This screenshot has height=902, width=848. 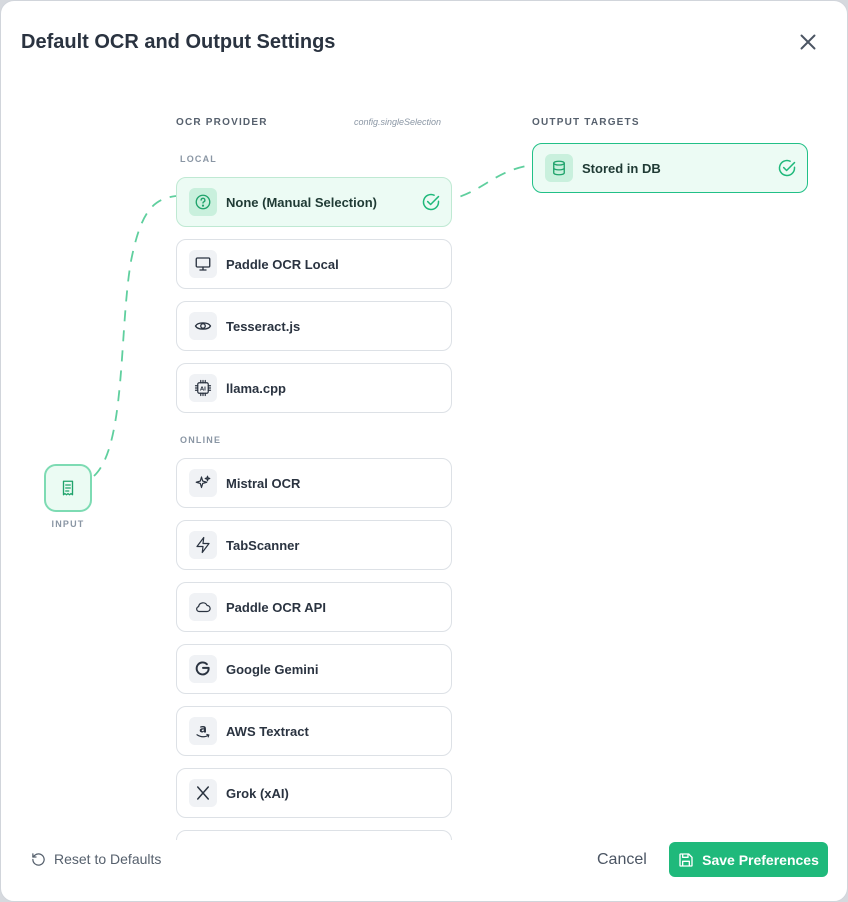 What do you see at coordinates (222, 122) in the screenshot?
I see `ocr-provider-heading: OCR PROVIDER` at bounding box center [222, 122].